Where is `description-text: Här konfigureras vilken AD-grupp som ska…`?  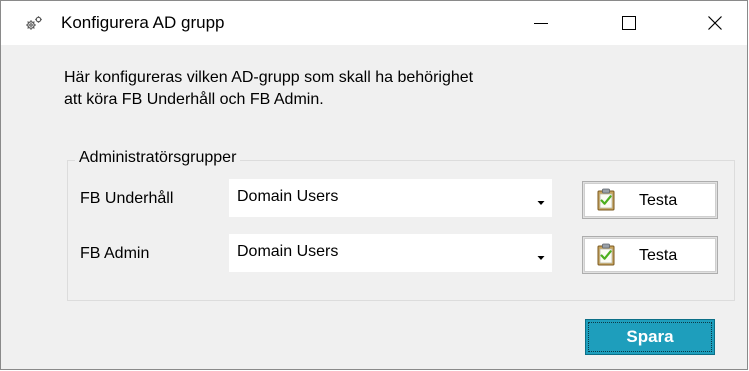 description-text: Här konfigureras vilken AD-grupp som ska… is located at coordinates (269, 88).